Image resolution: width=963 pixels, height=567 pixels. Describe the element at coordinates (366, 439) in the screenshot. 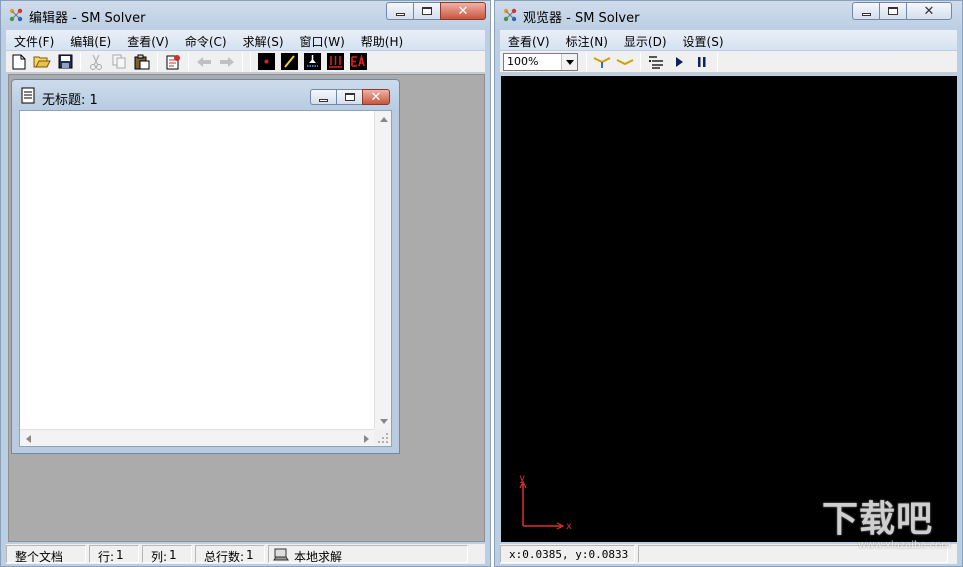

I see `scroll-right-icon` at that location.